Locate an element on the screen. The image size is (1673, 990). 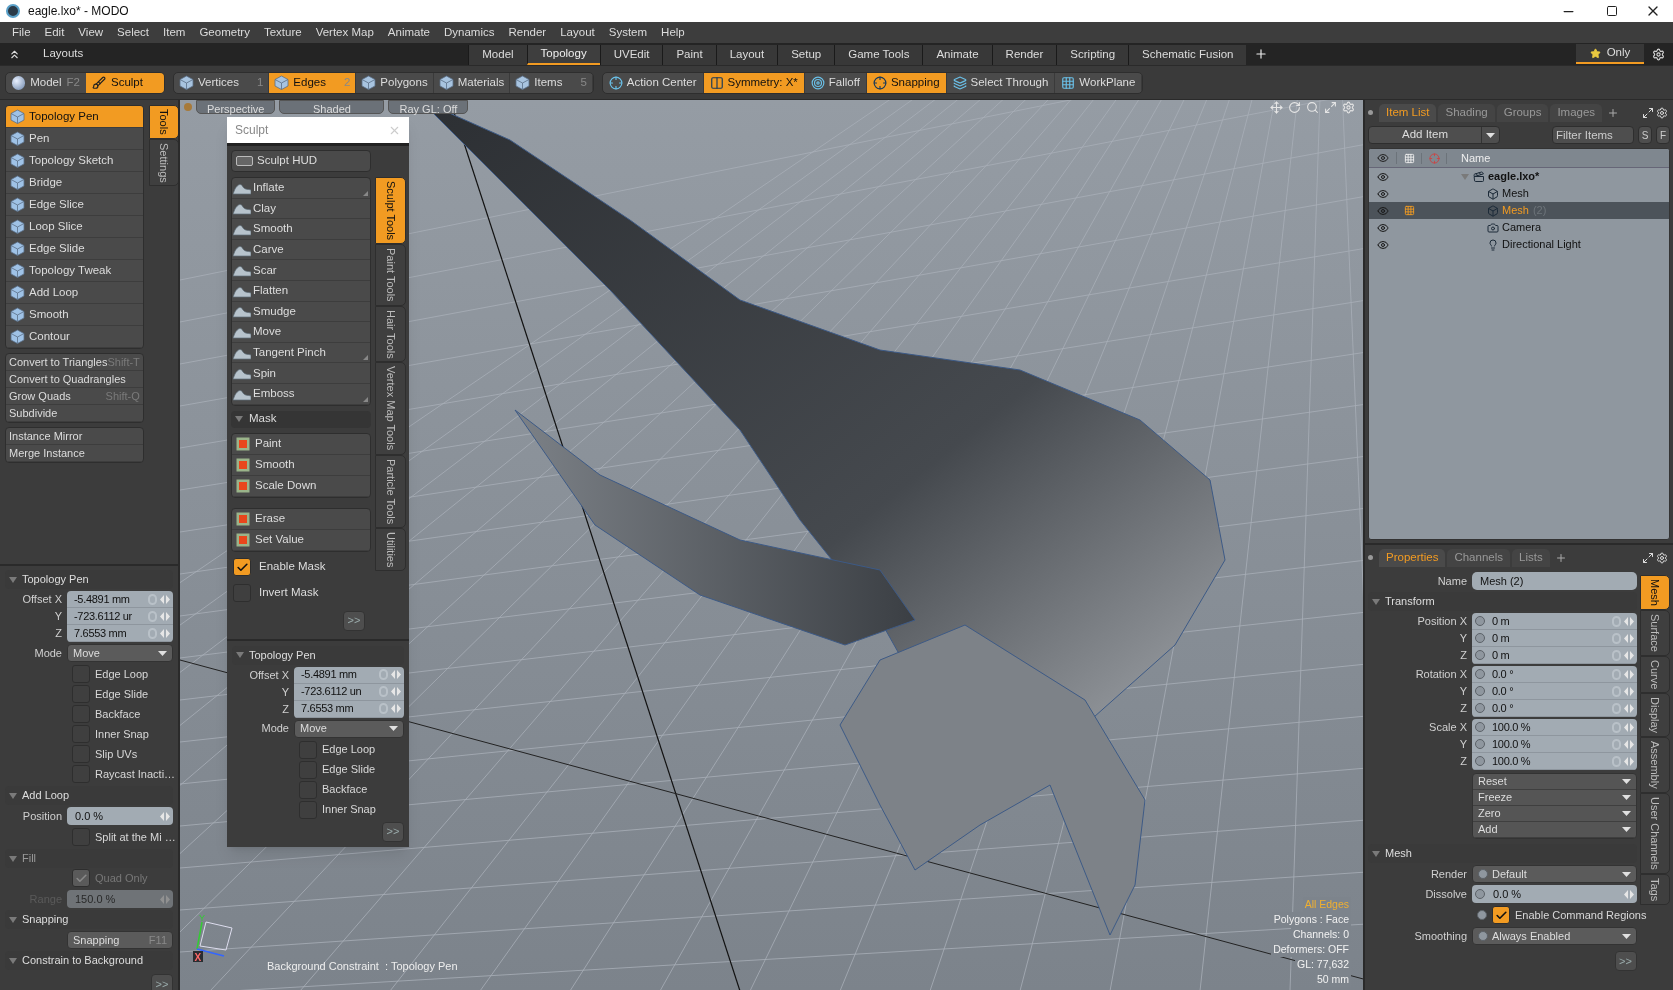
tool-button: Topology Tweak is located at coordinates (74, 271).